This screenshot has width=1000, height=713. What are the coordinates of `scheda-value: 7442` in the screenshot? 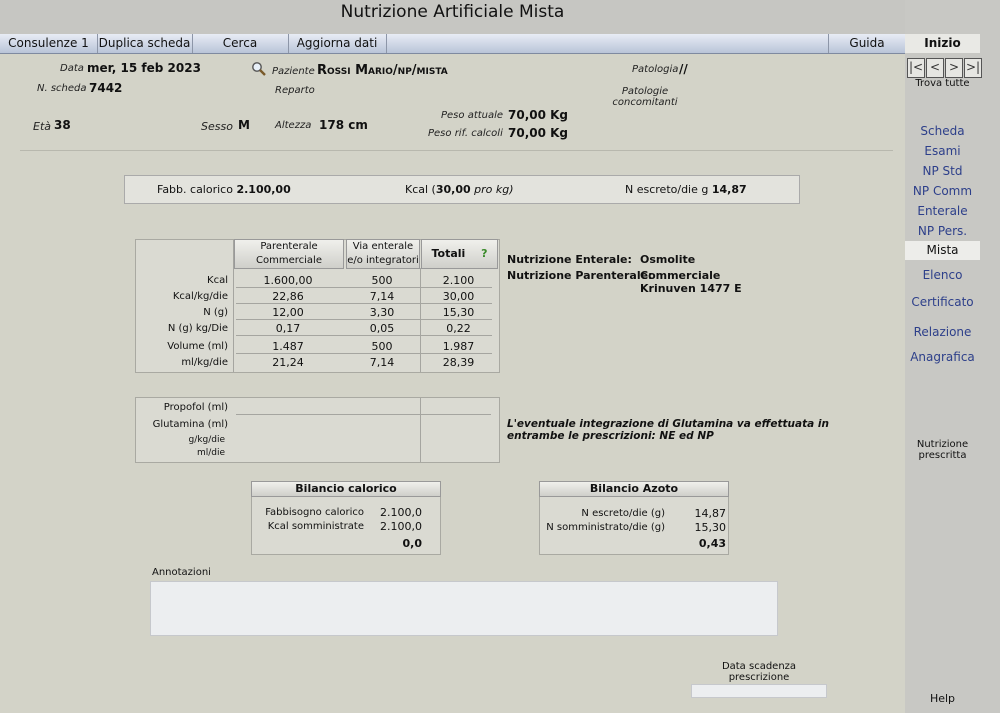 It's located at (106, 88).